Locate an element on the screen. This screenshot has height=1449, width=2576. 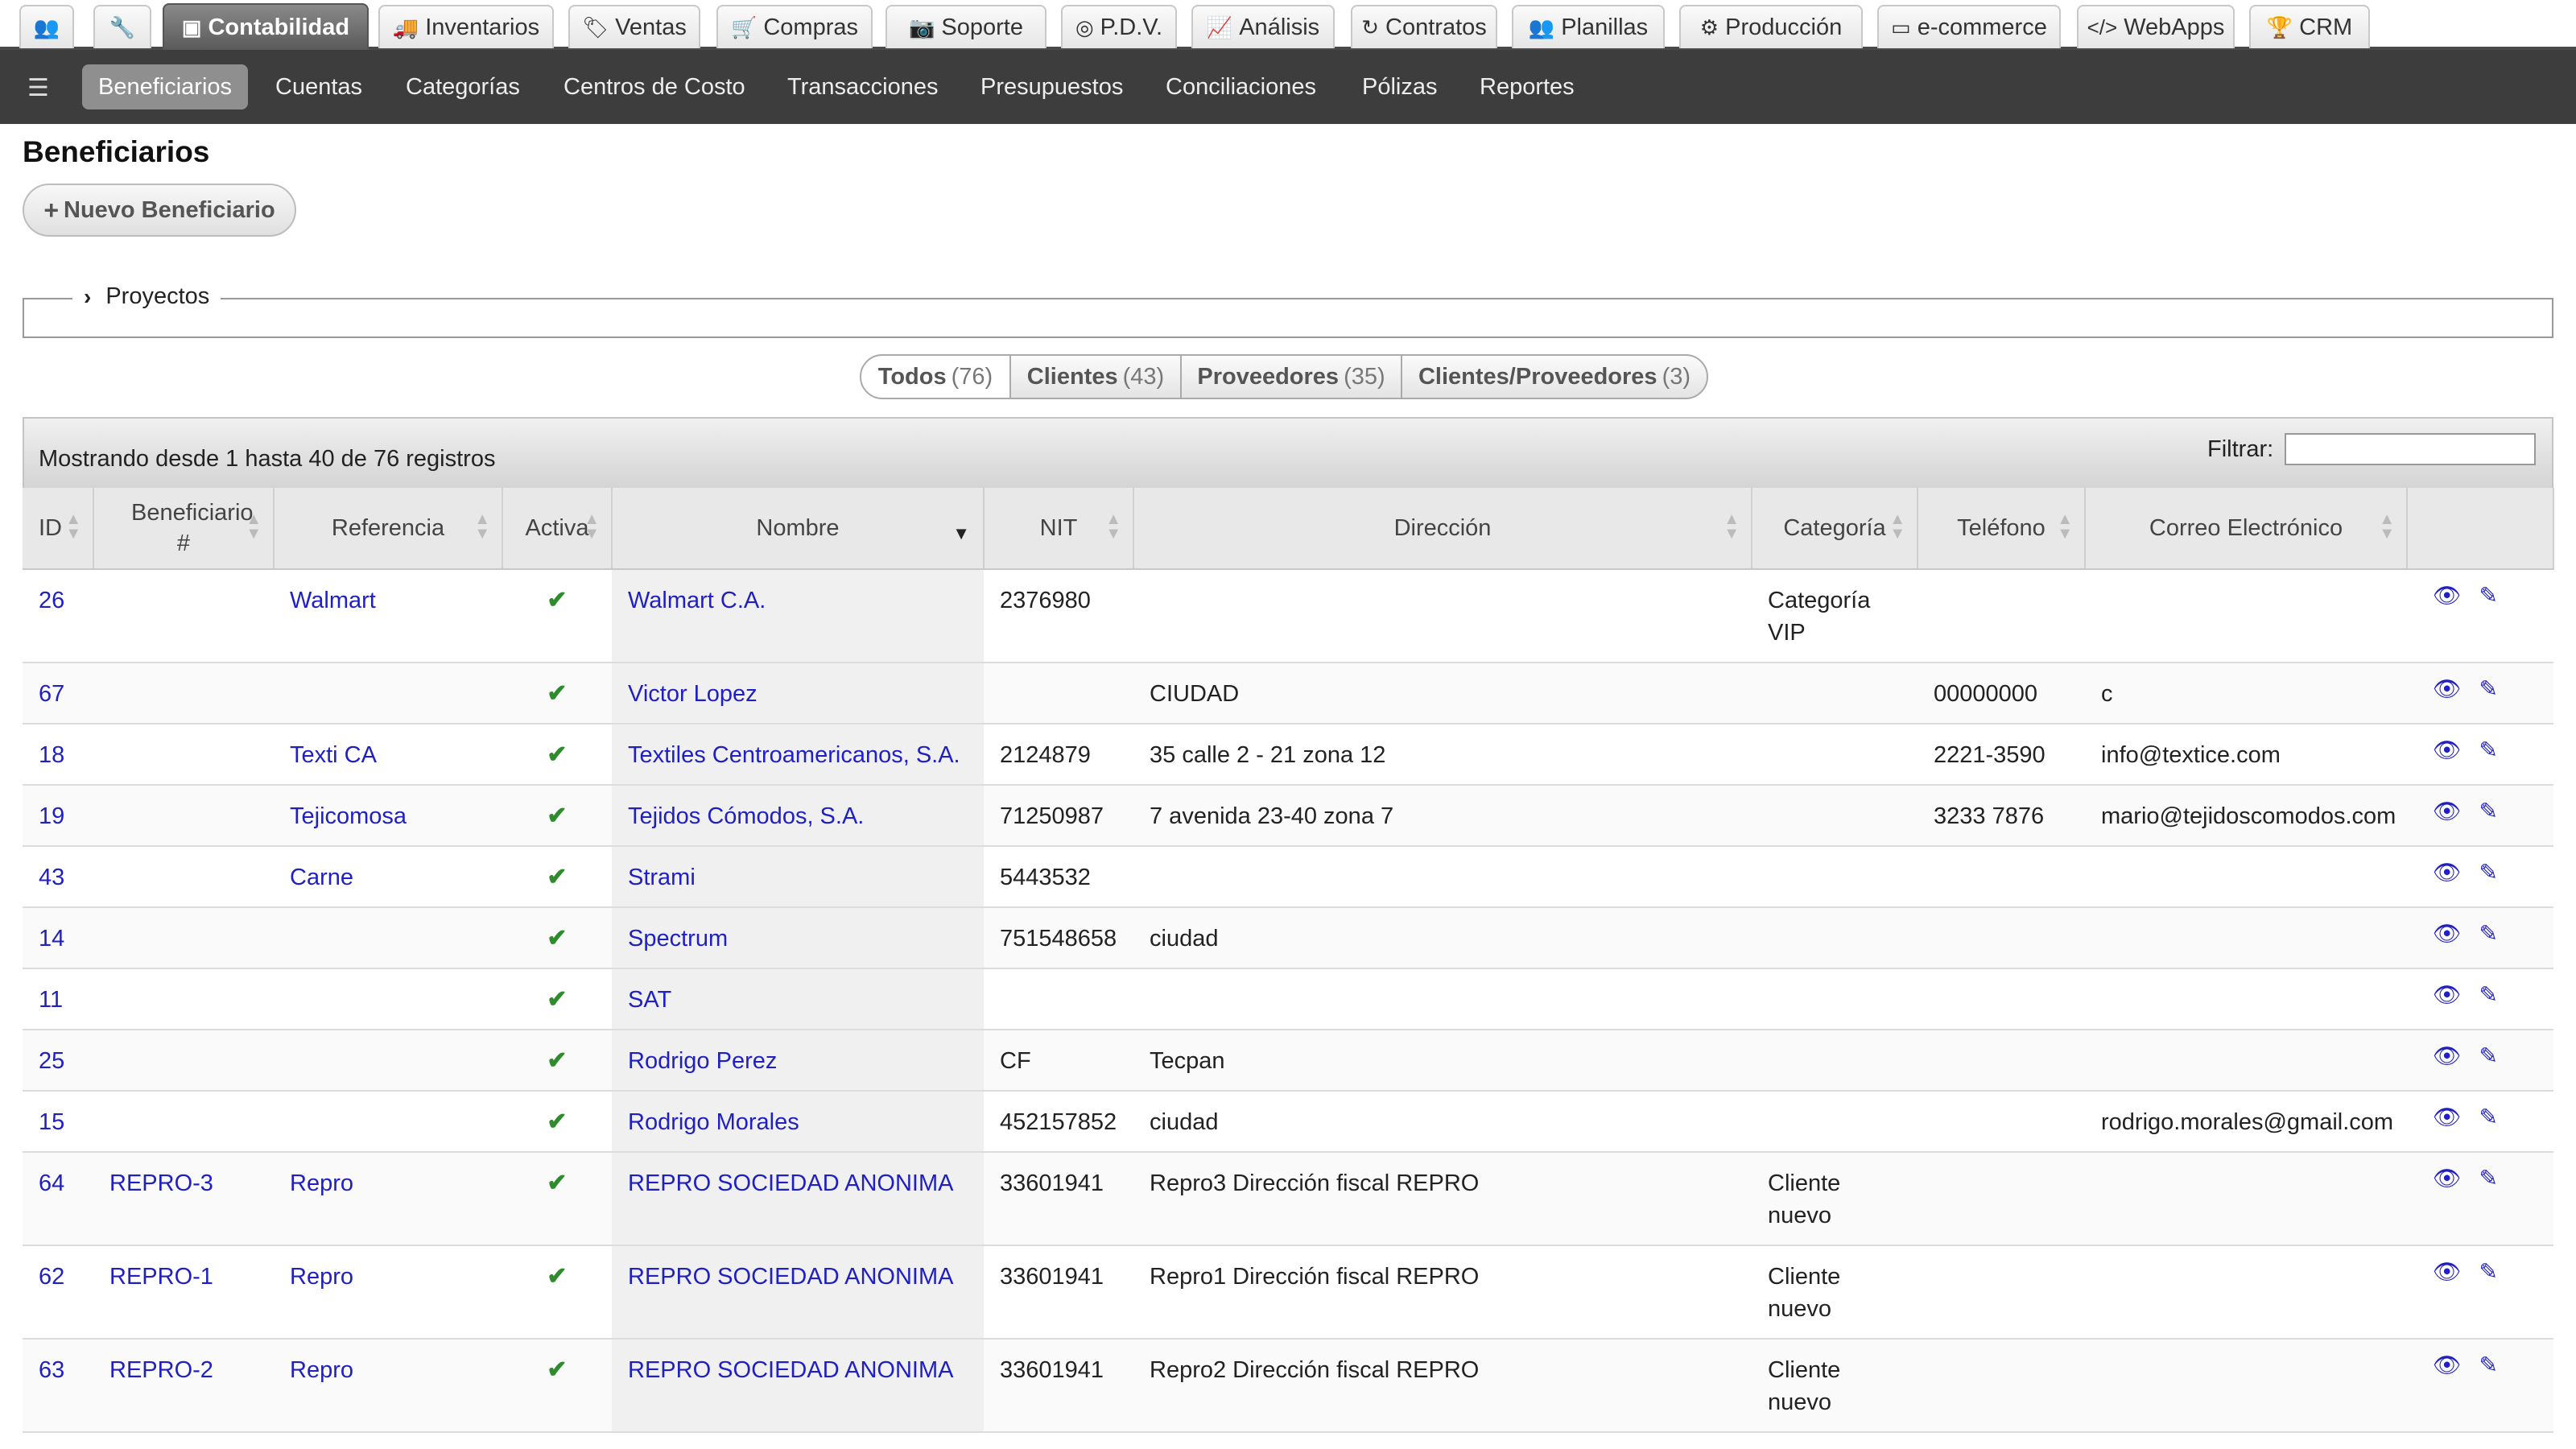
cell-ref: Carne is located at coordinates (388, 877).